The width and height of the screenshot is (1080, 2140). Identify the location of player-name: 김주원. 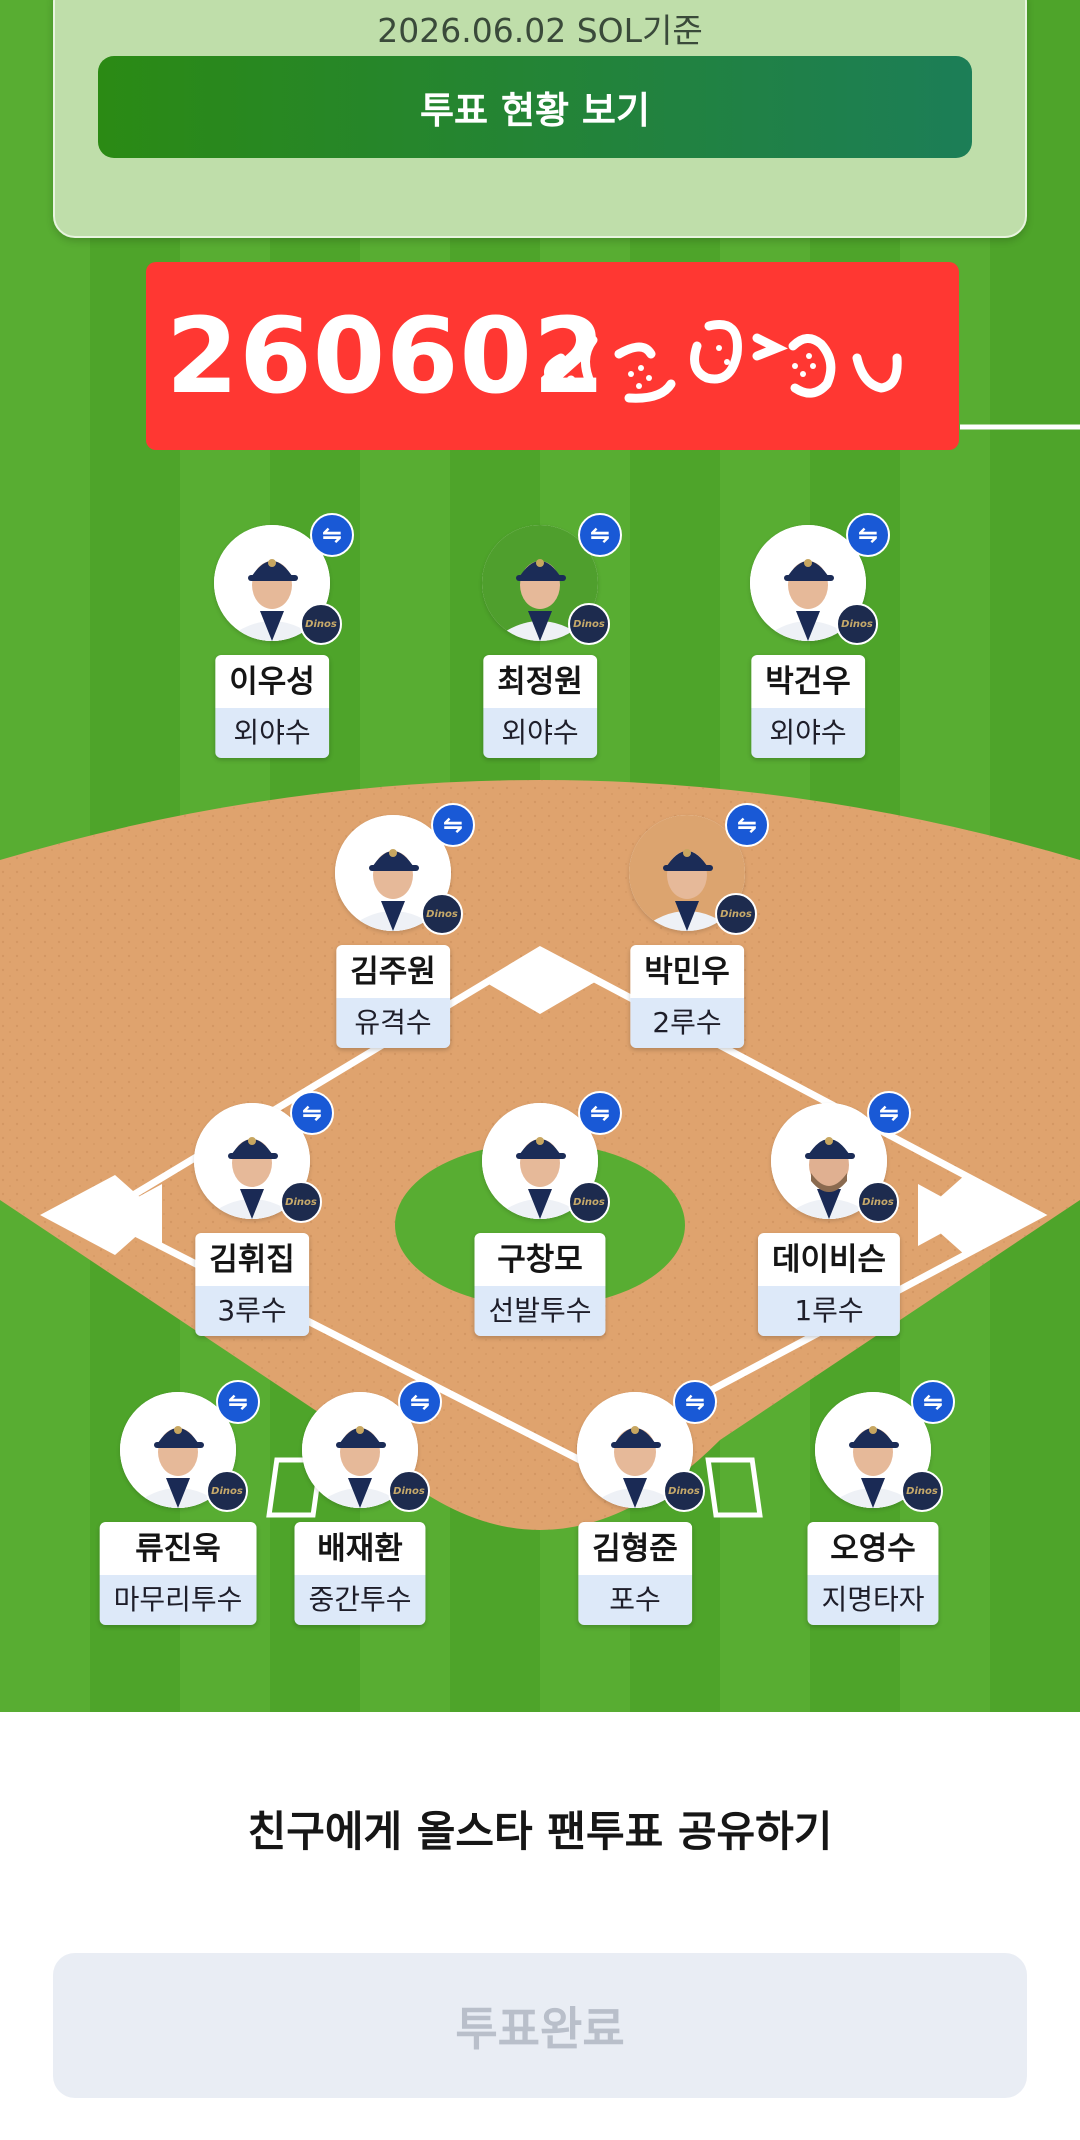
(393, 971).